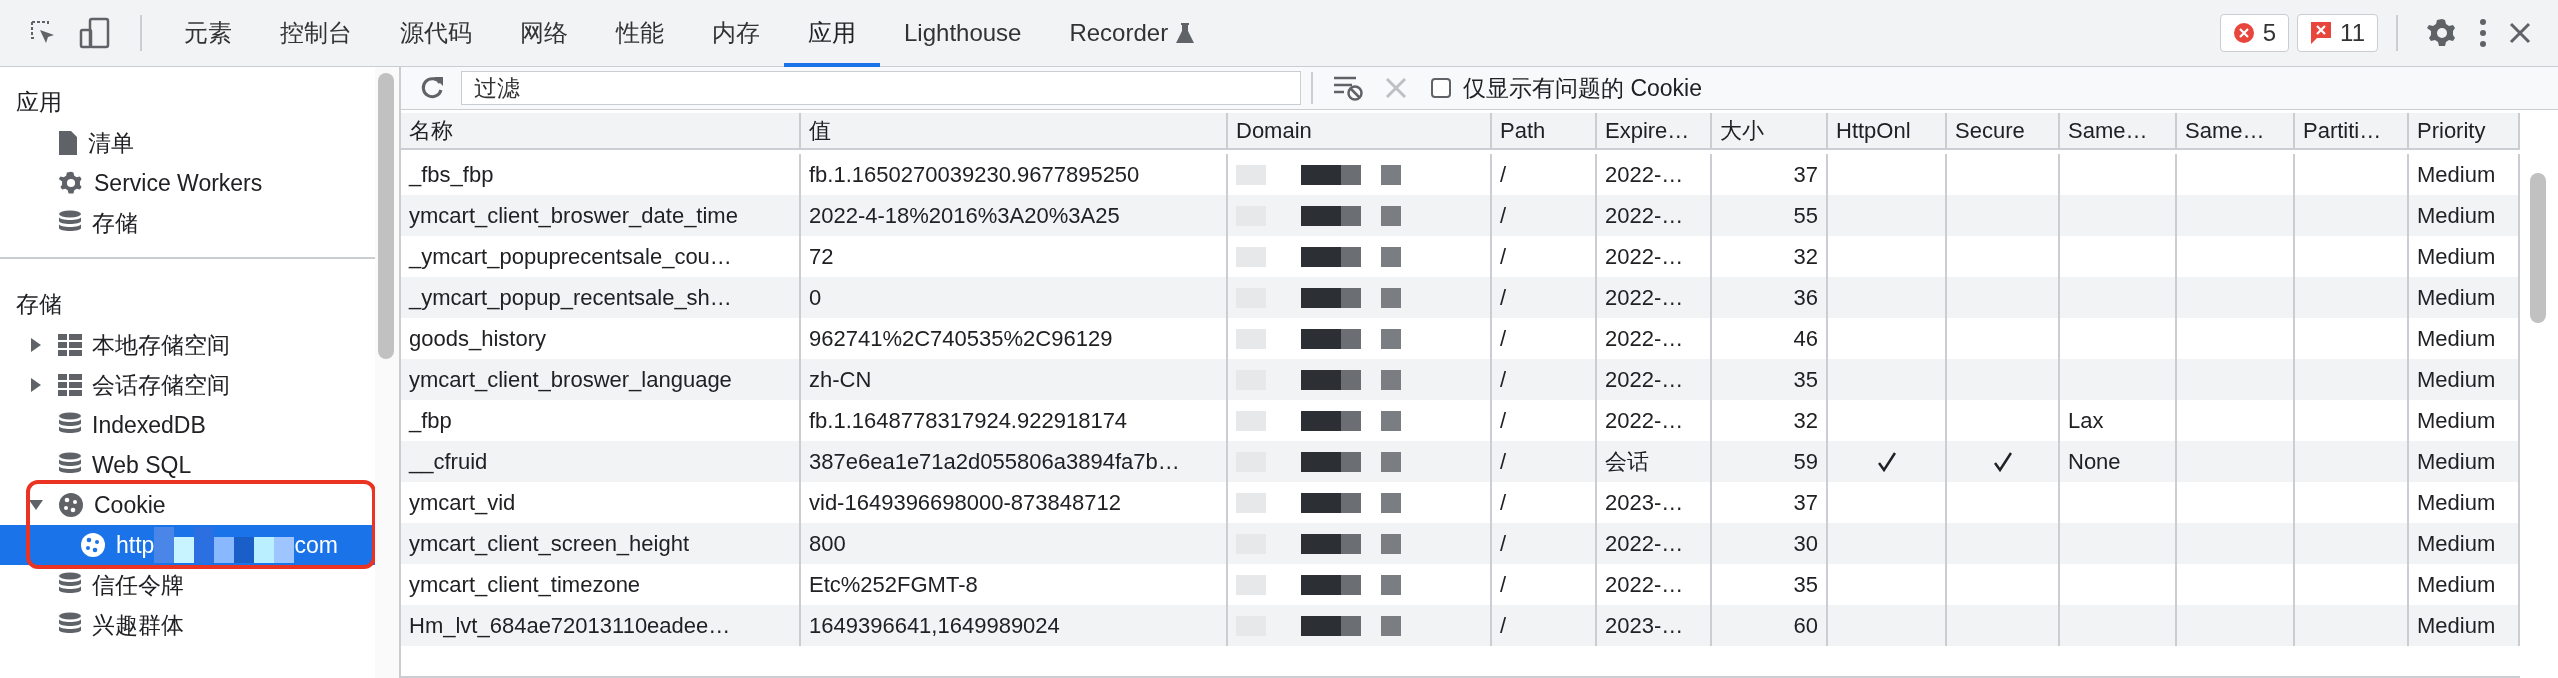 The height and width of the screenshot is (678, 2558). I want to click on panel-tab: Recorder, so click(1132, 33).